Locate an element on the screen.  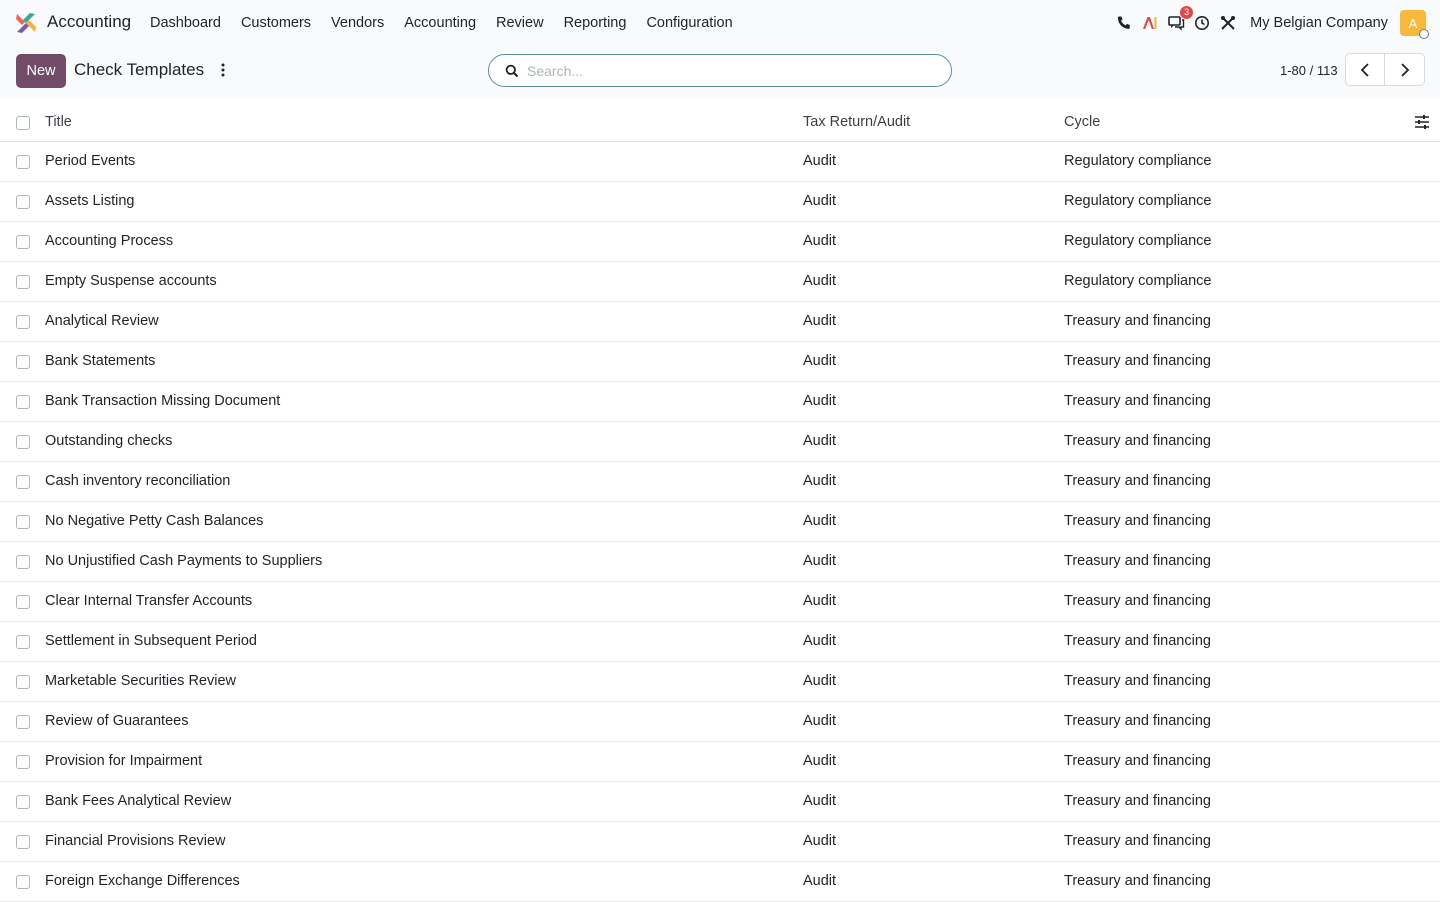
column-header-tax-return-audit: Tax Return/Audit is located at coordinates (856, 122).